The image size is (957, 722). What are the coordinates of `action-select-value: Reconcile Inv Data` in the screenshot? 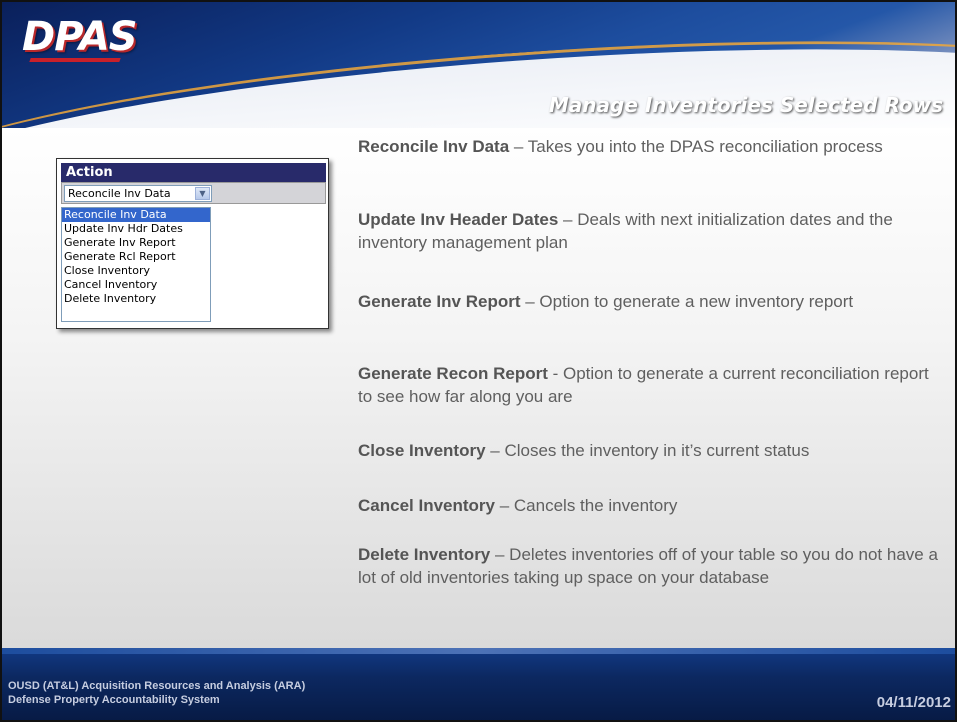 It's located at (119, 193).